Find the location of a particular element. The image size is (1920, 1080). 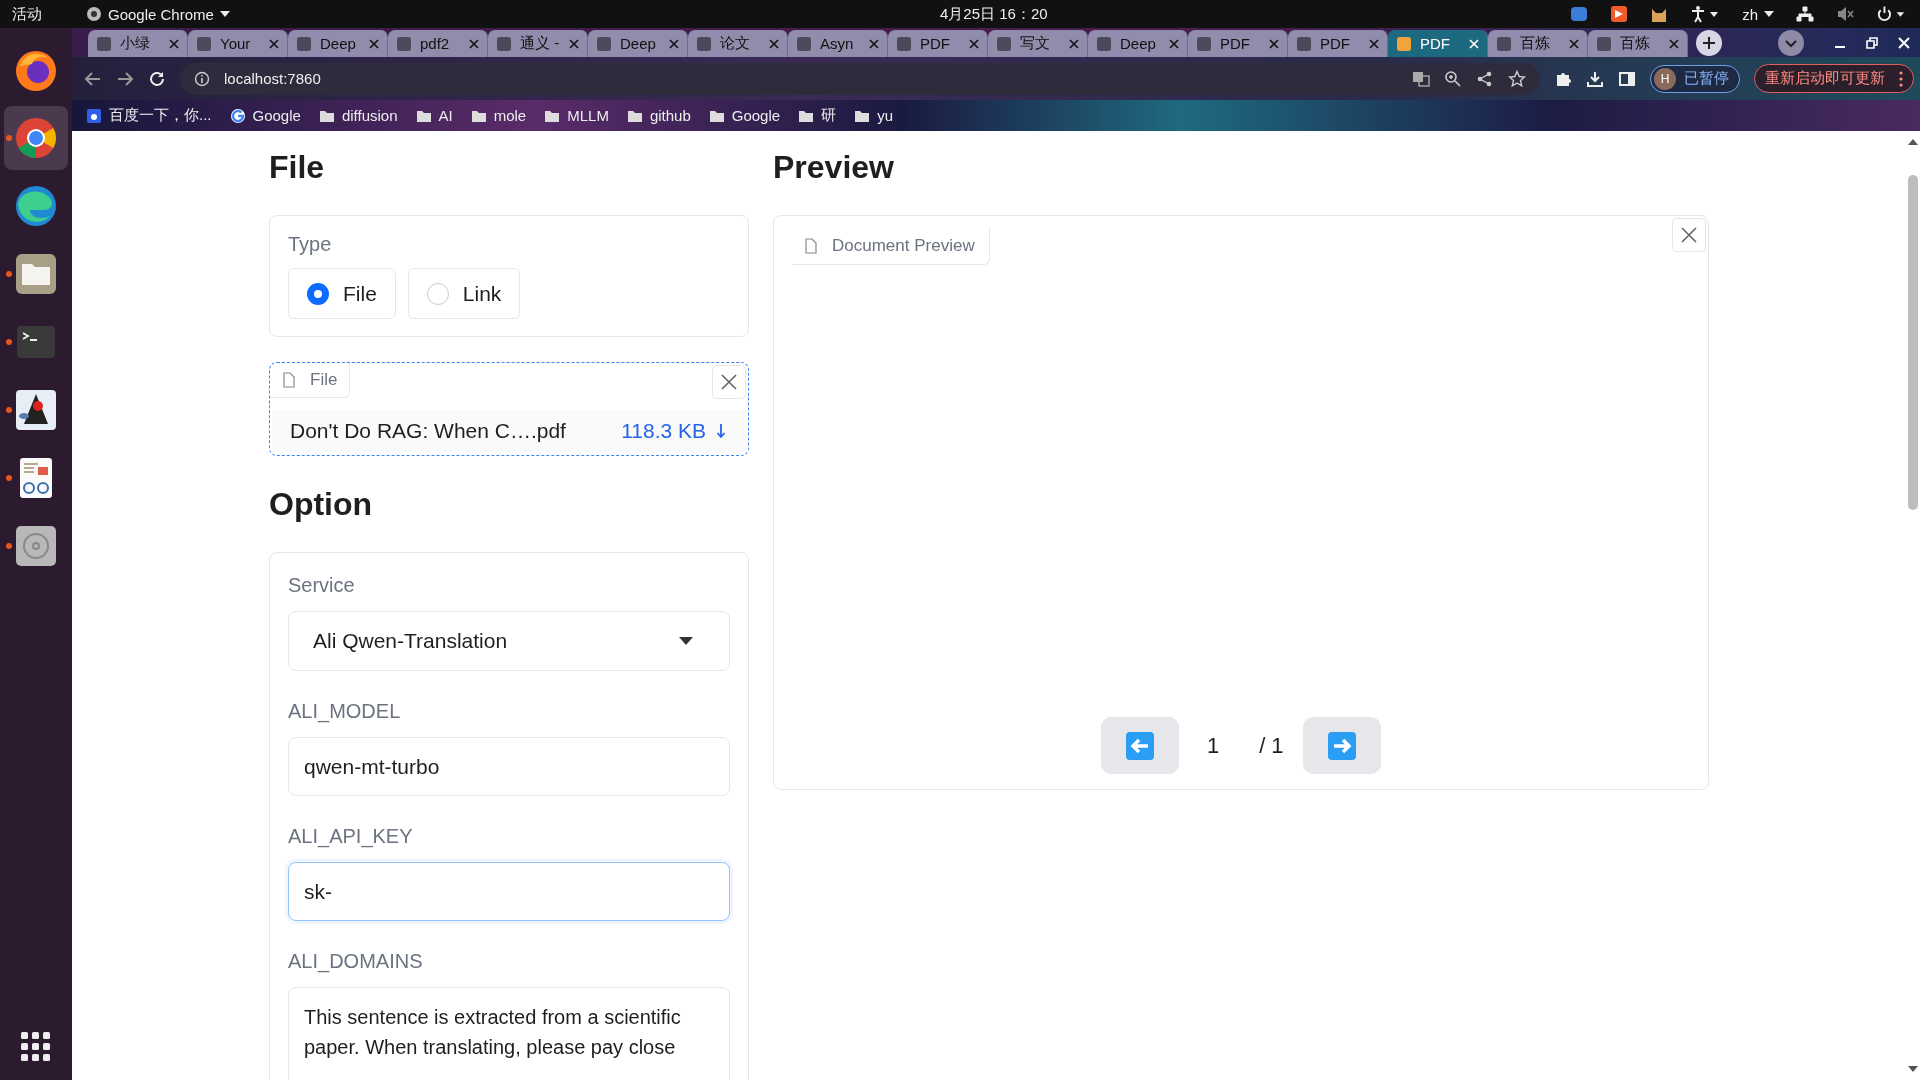

clock: 4月25日 16：20 is located at coordinates (994, 14).